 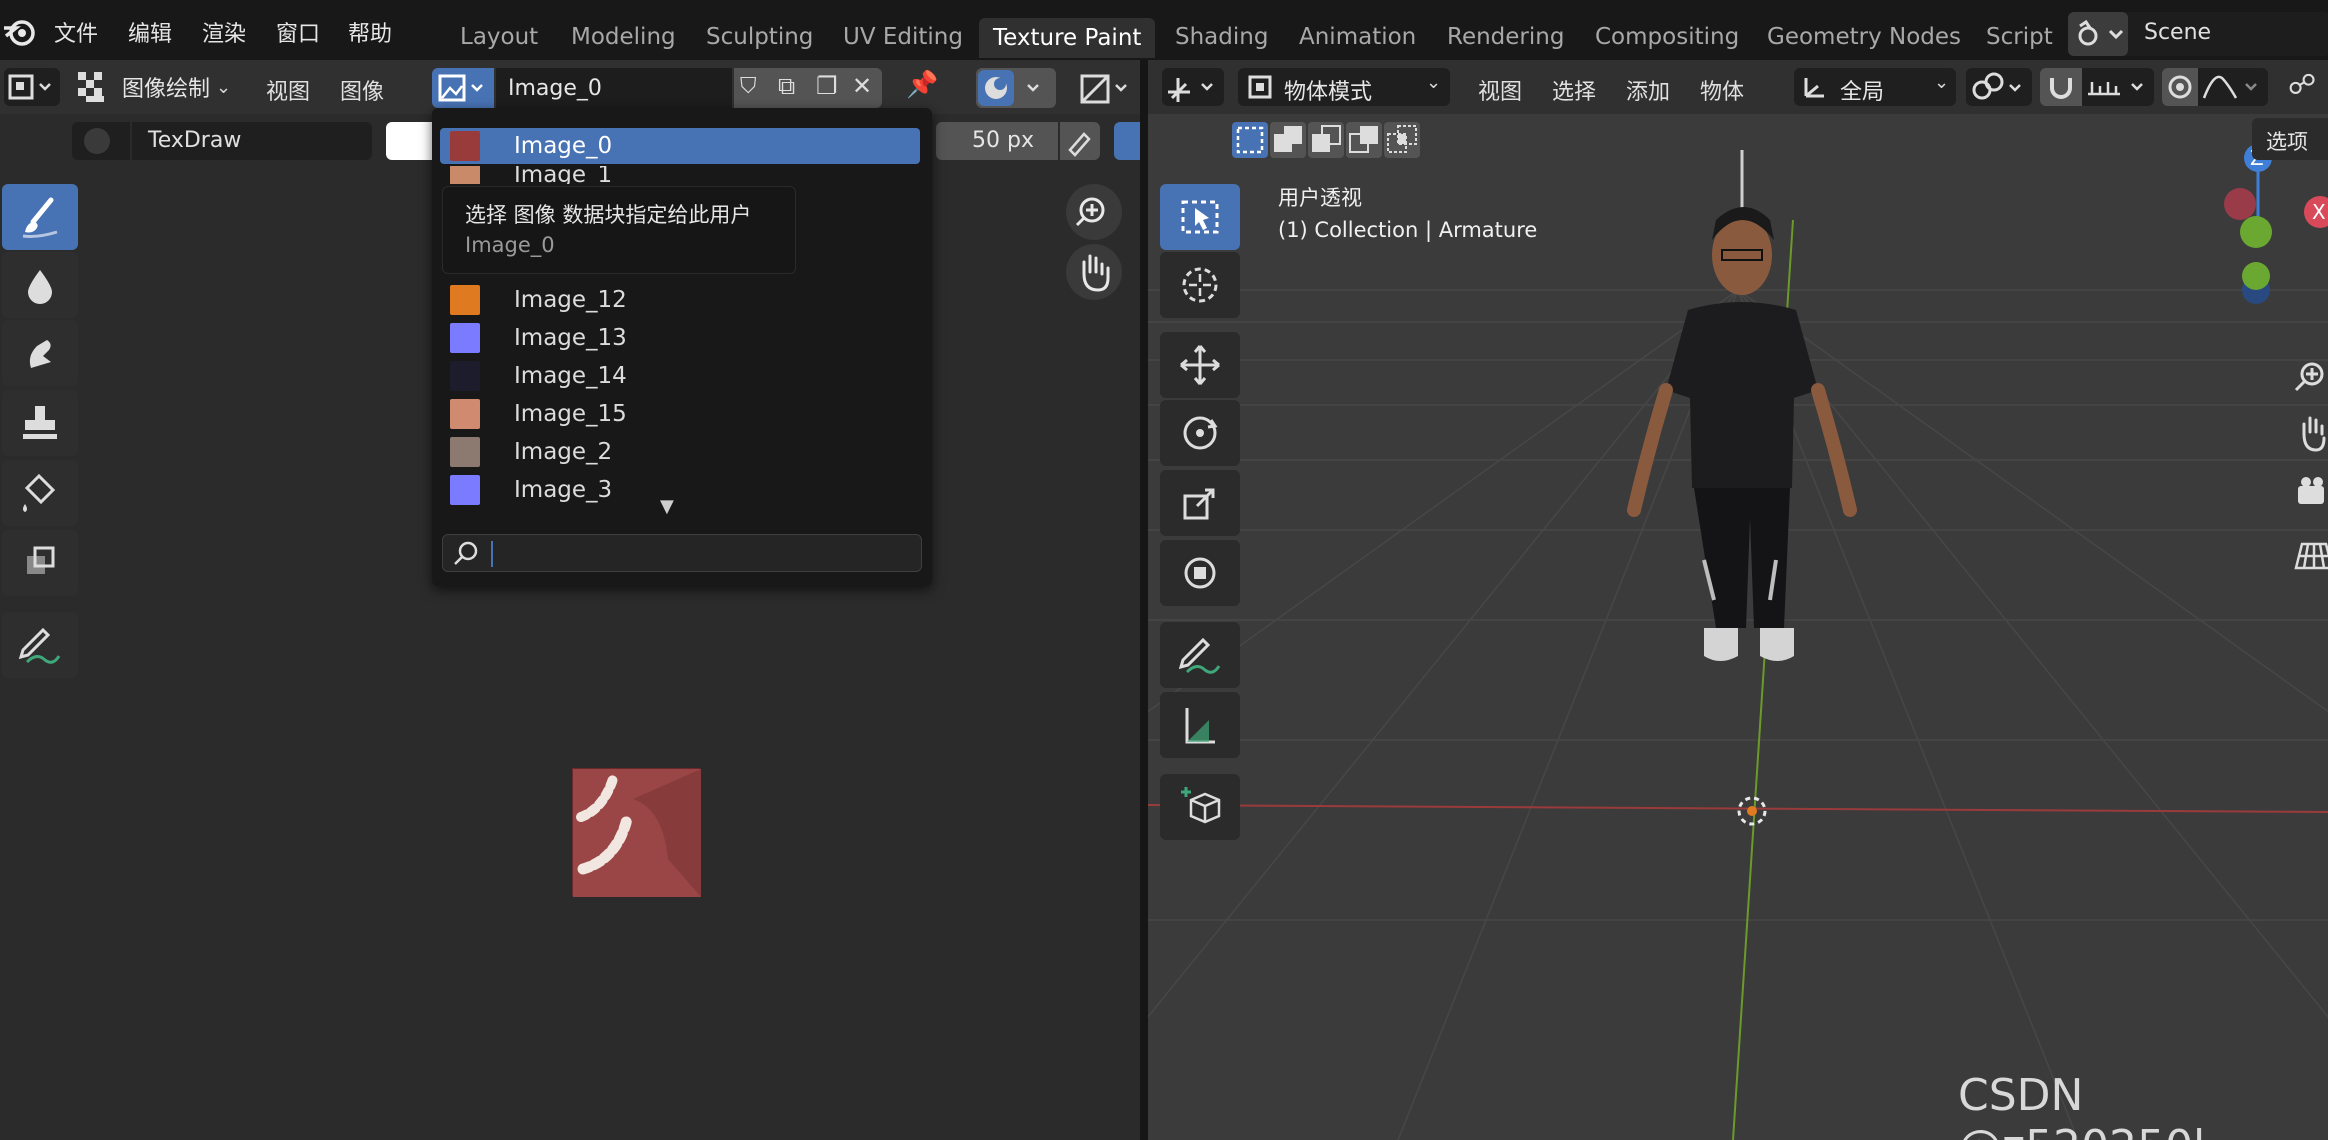 What do you see at coordinates (76, 32) in the screenshot?
I see `menu-file: 文件` at bounding box center [76, 32].